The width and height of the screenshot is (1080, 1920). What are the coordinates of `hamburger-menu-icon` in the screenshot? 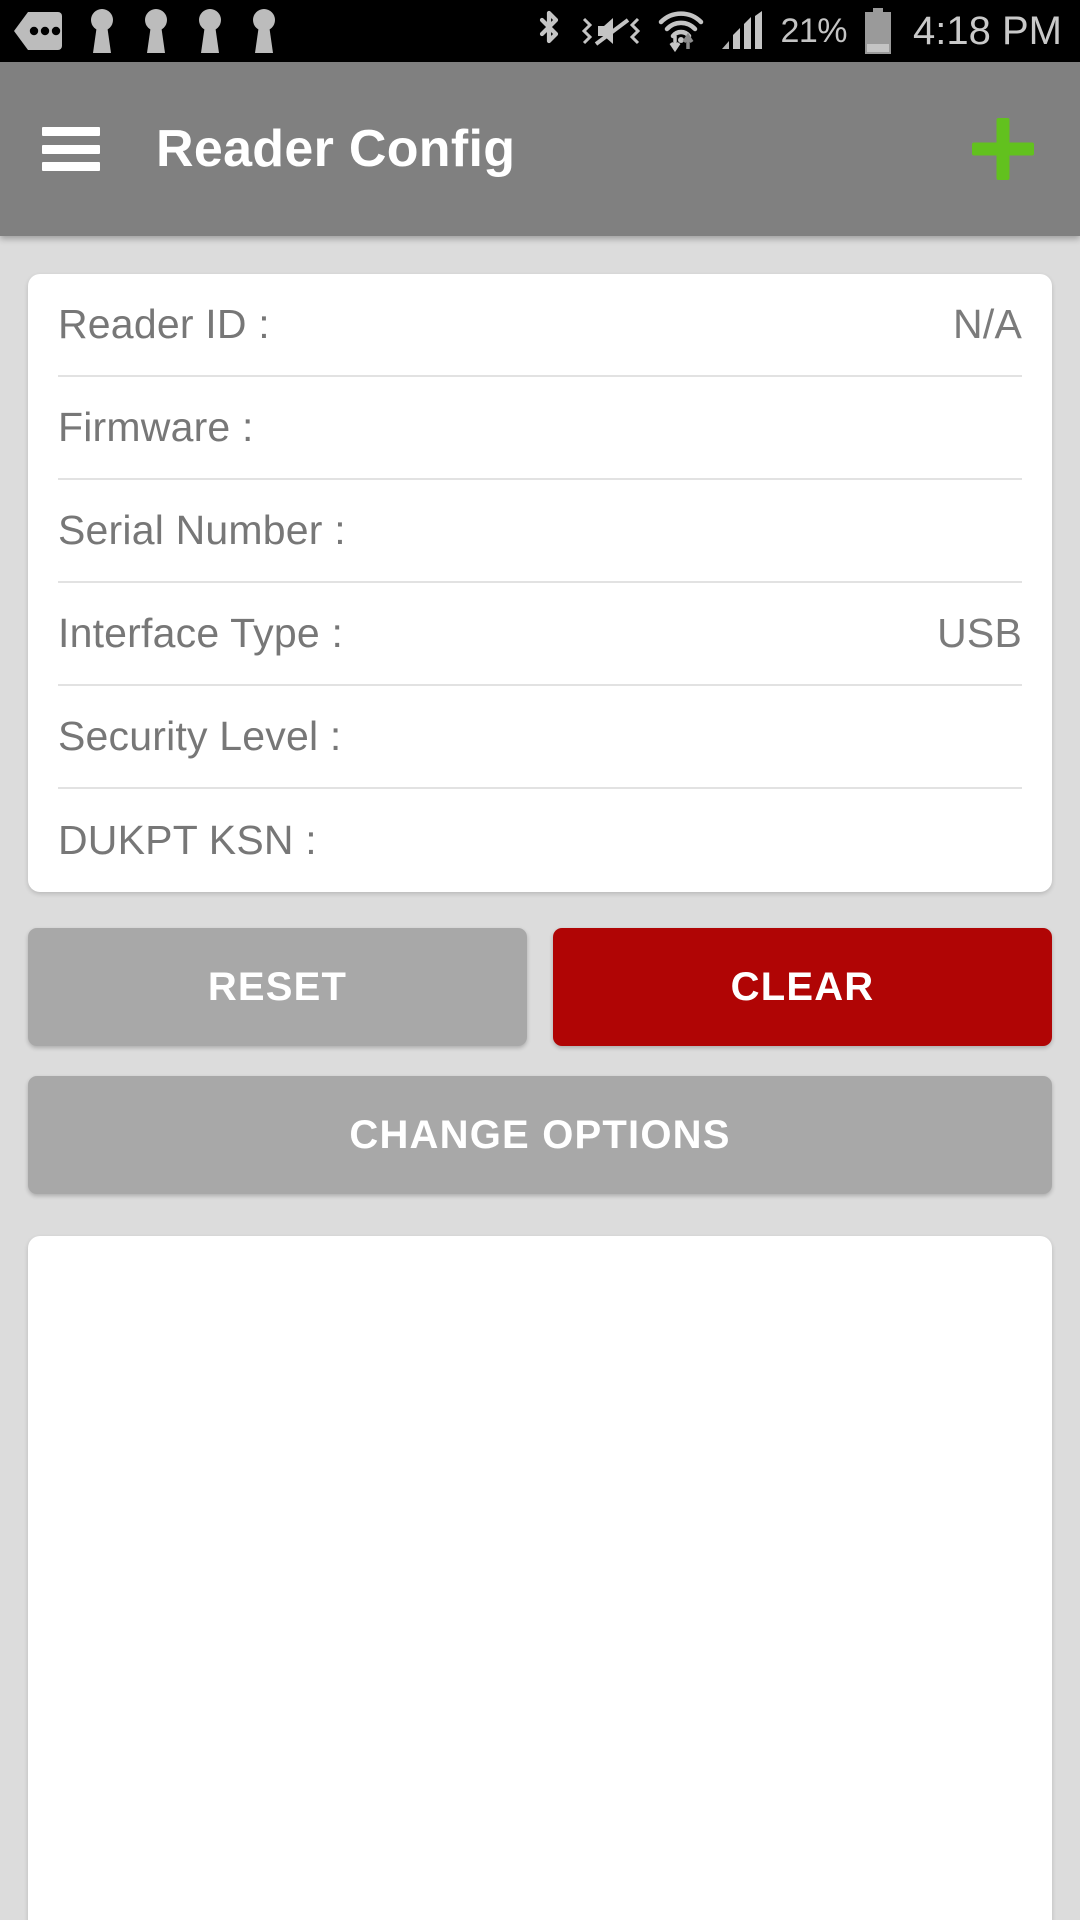 It's located at (71, 149).